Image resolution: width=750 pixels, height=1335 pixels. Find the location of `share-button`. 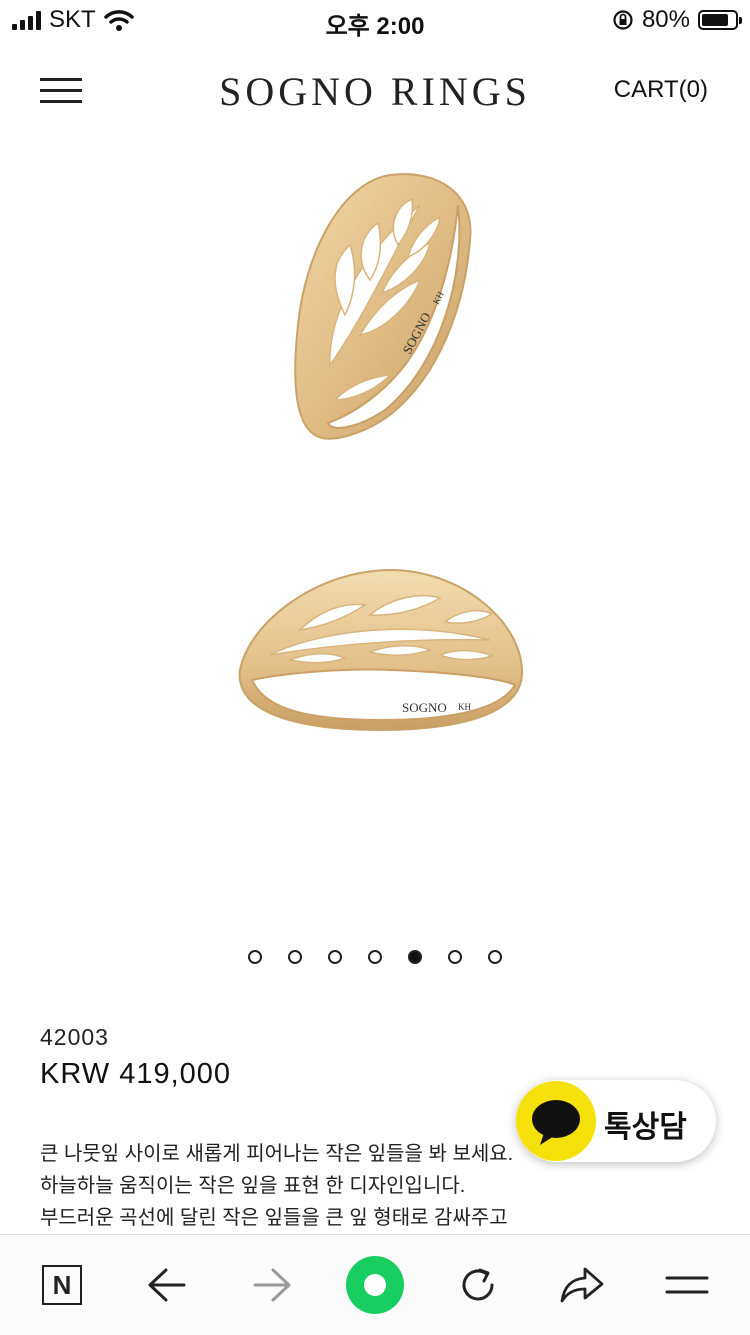

share-button is located at coordinates (582, 1285).